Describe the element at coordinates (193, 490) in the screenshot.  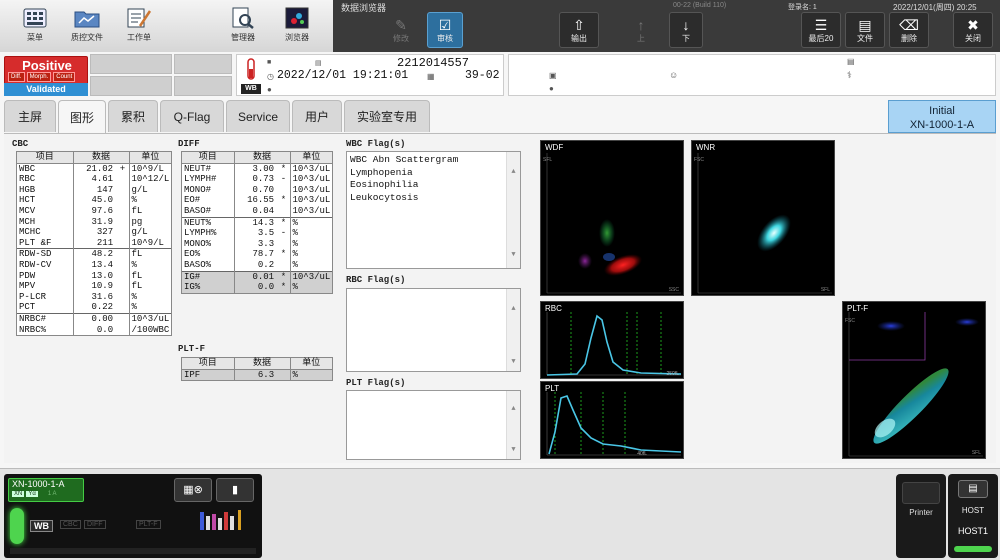
I see `reagent-button: ▦⊗` at that location.